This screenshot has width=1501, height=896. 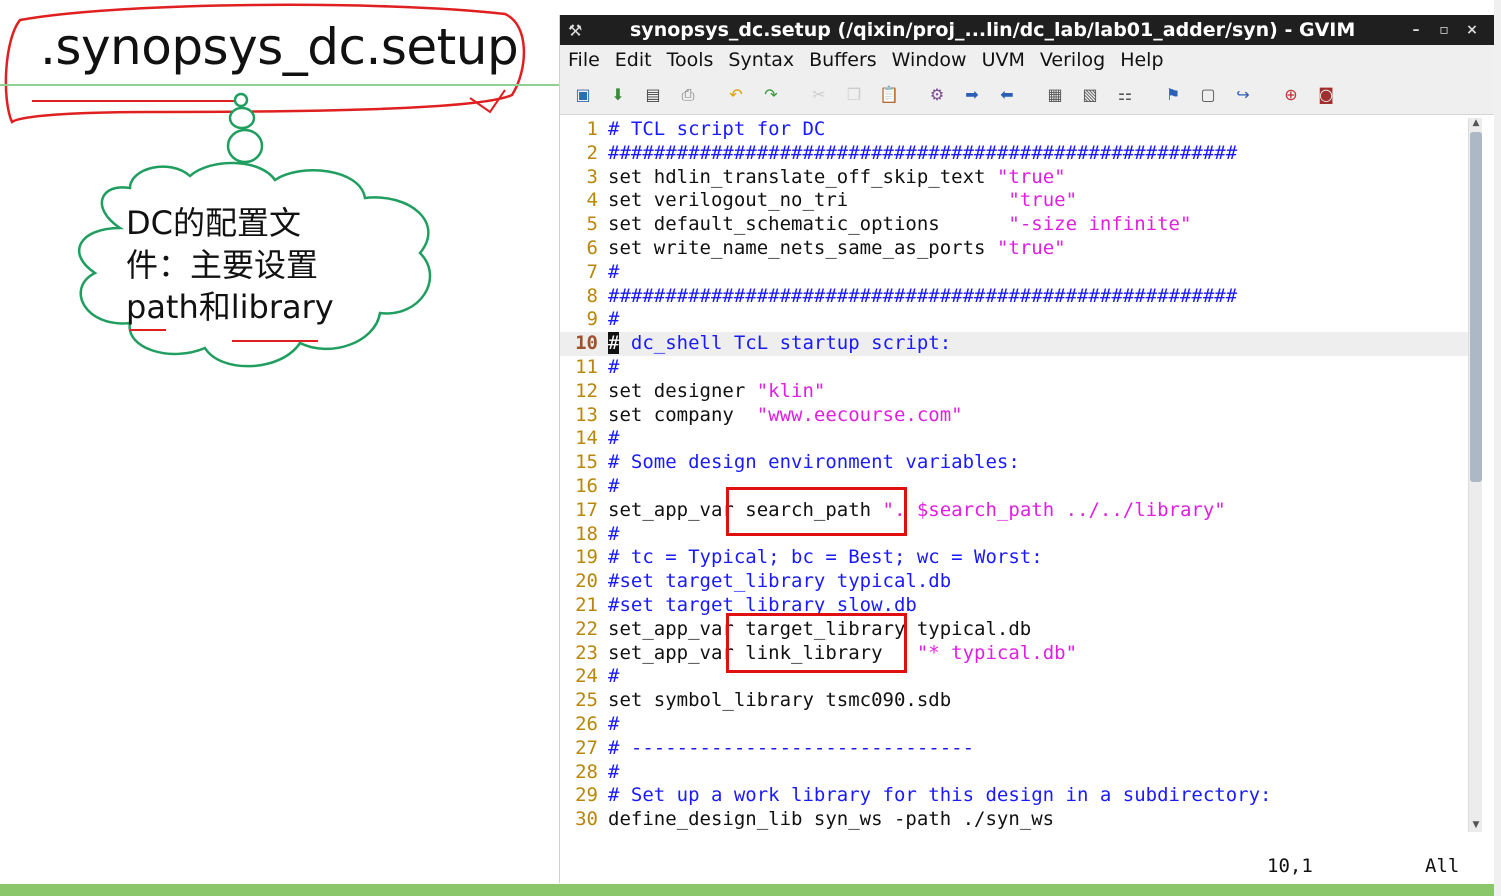 I want to click on code-line: 18 #, so click(x=1015, y=535).